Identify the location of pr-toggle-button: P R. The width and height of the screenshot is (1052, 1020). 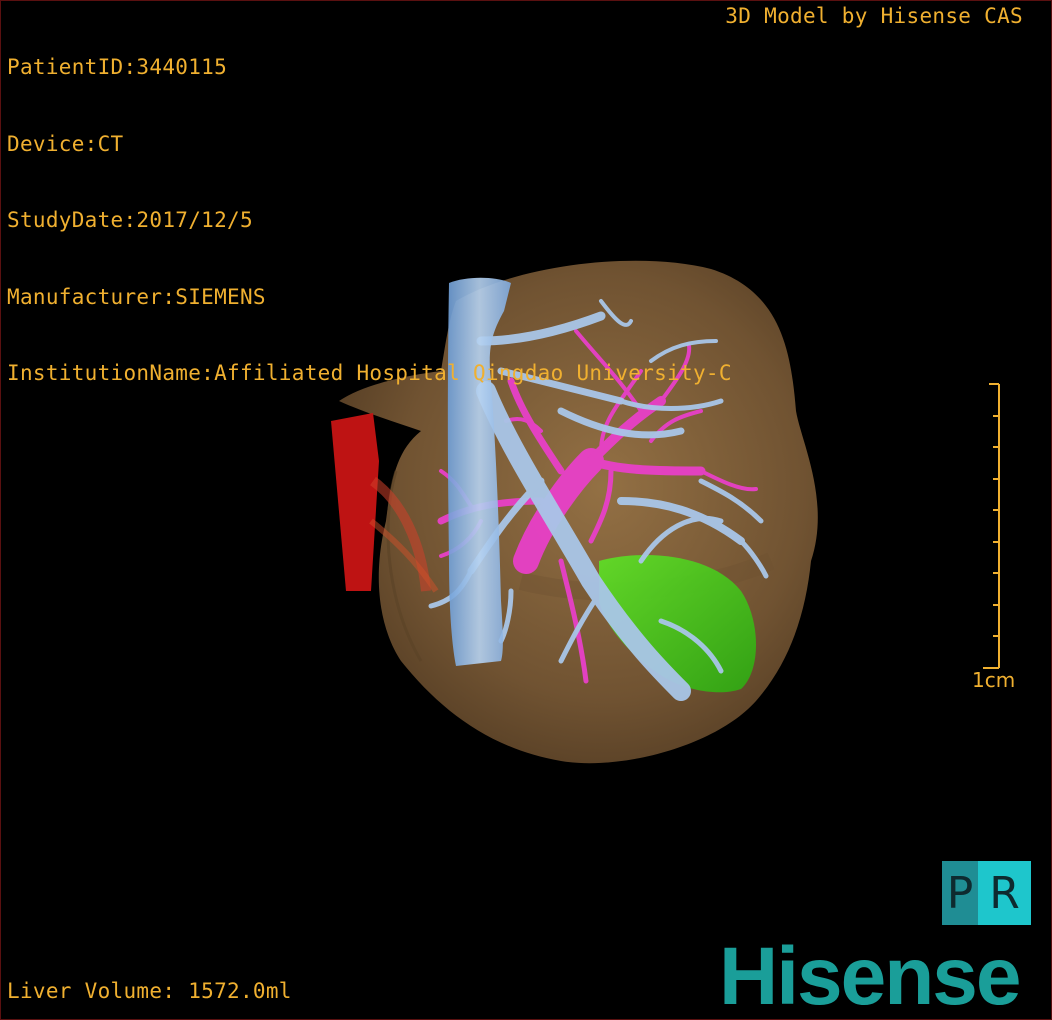
(986, 893).